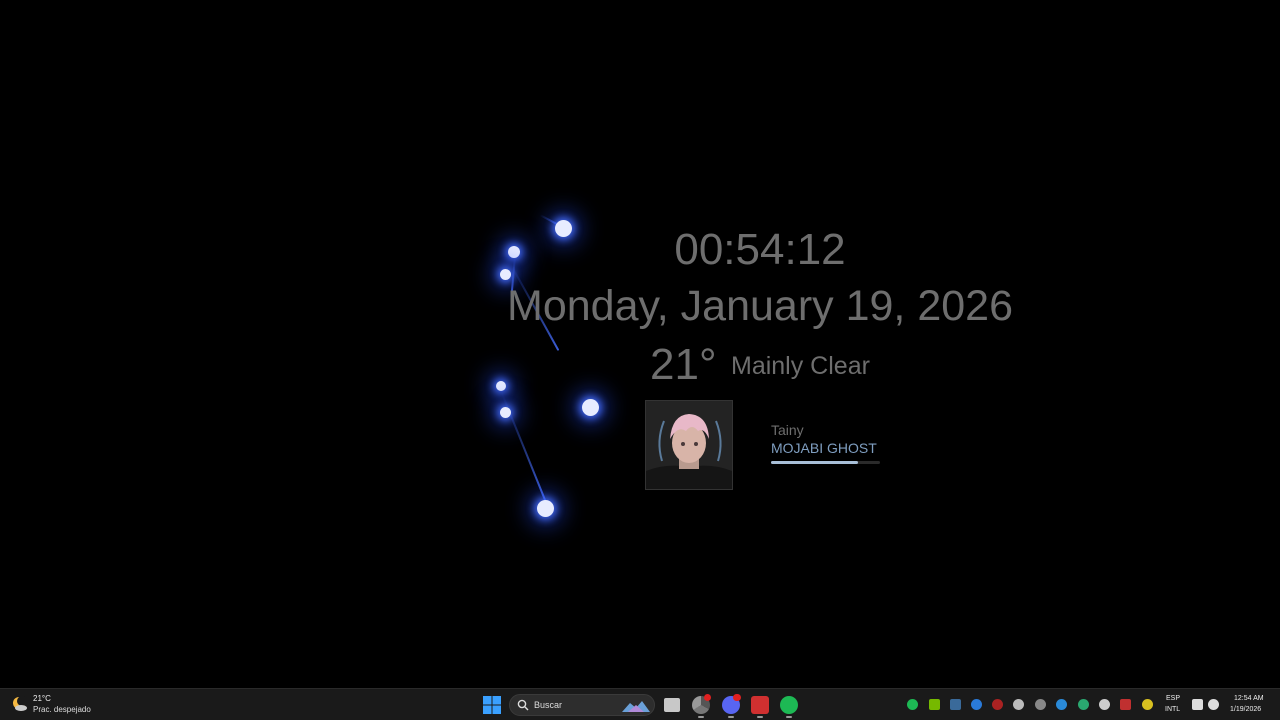  What do you see at coordinates (20, 704) in the screenshot?
I see `weather-moon-cloud-icon` at bounding box center [20, 704].